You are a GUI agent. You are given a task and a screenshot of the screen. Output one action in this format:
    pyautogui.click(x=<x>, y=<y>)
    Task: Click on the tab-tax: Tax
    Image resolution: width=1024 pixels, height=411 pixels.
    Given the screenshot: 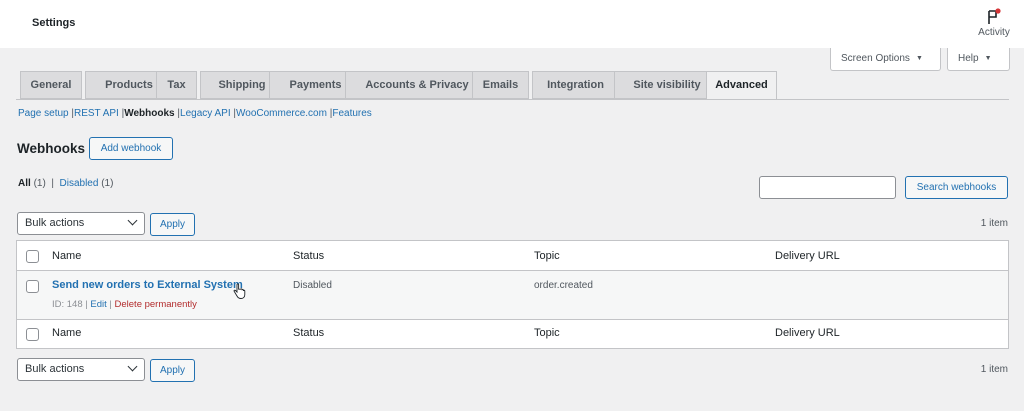 What is the action you would take?
    pyautogui.click(x=176, y=85)
    